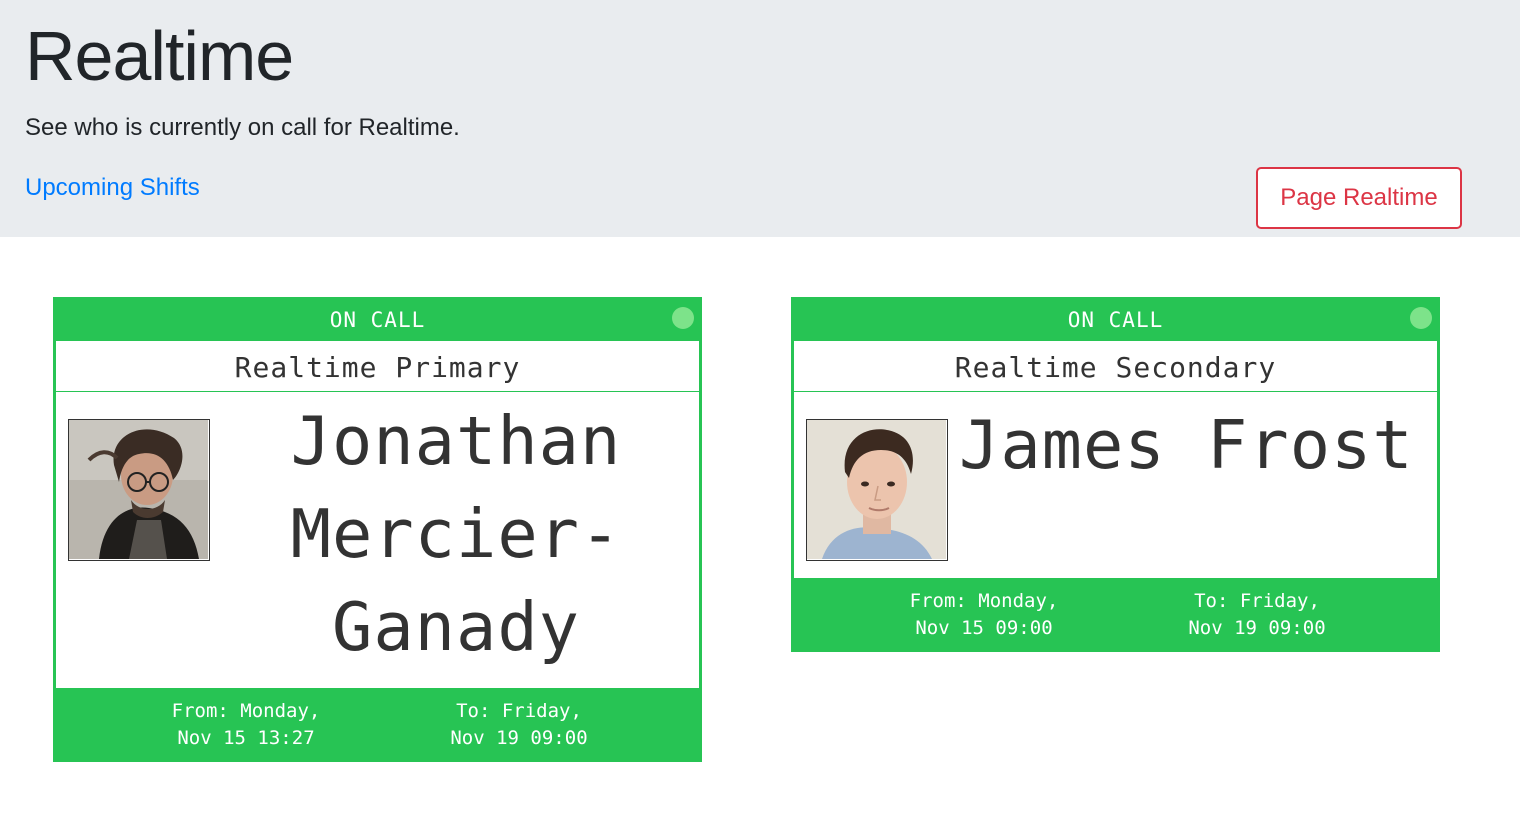  I want to click on page-title: Realtime, so click(159, 56).